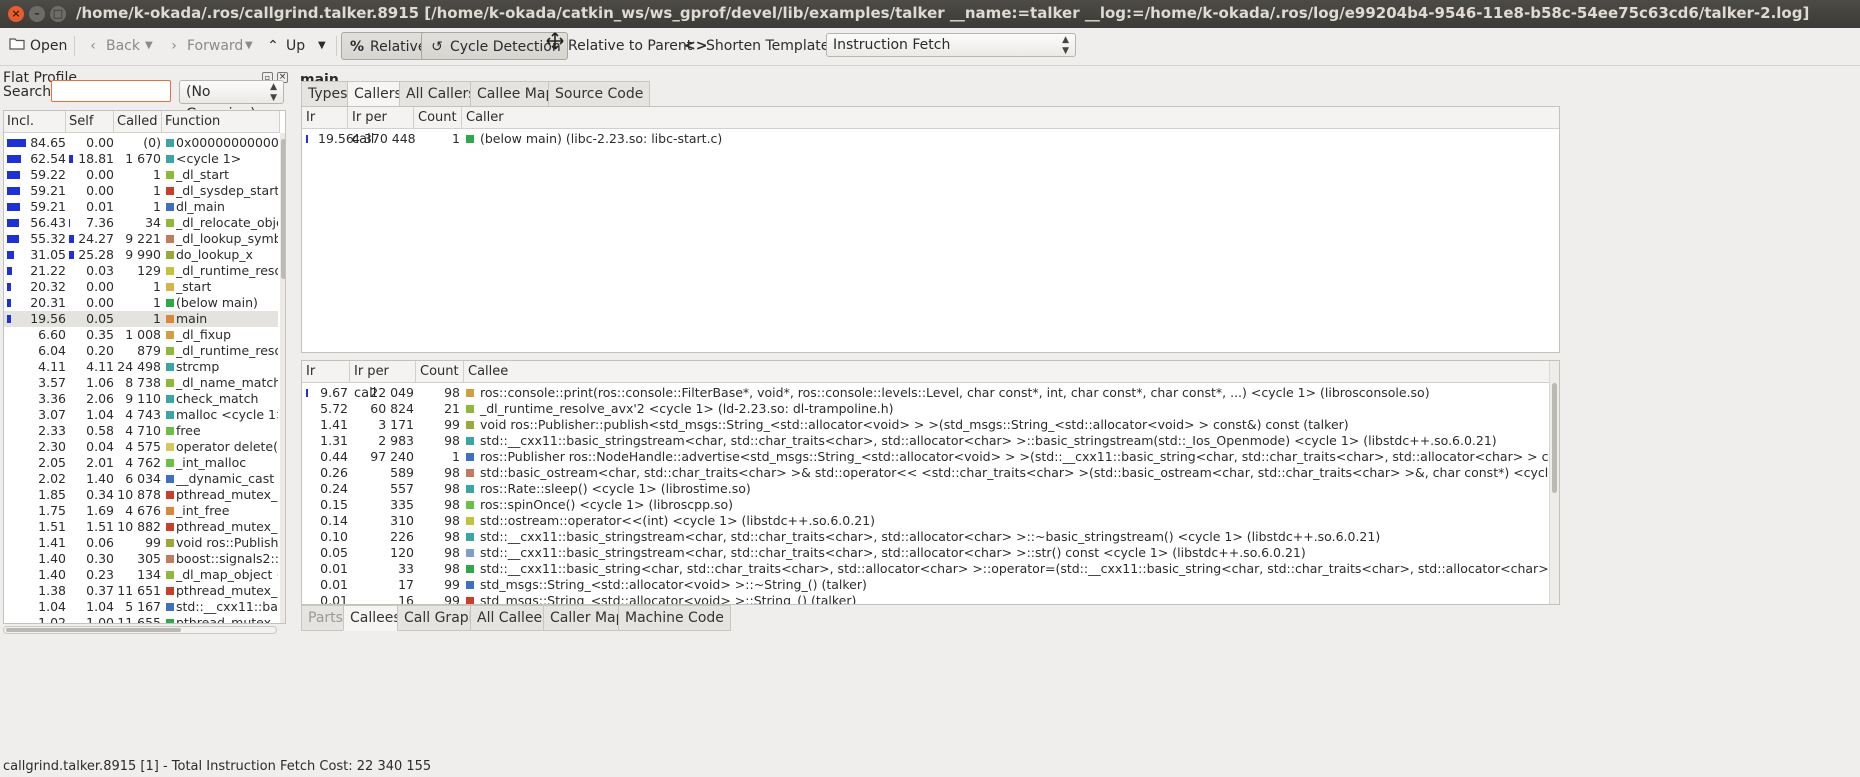  What do you see at coordinates (141, 479) in the screenshot?
I see `table-row: 2.02 1.40 6 034 __dynamic_cast` at bounding box center [141, 479].